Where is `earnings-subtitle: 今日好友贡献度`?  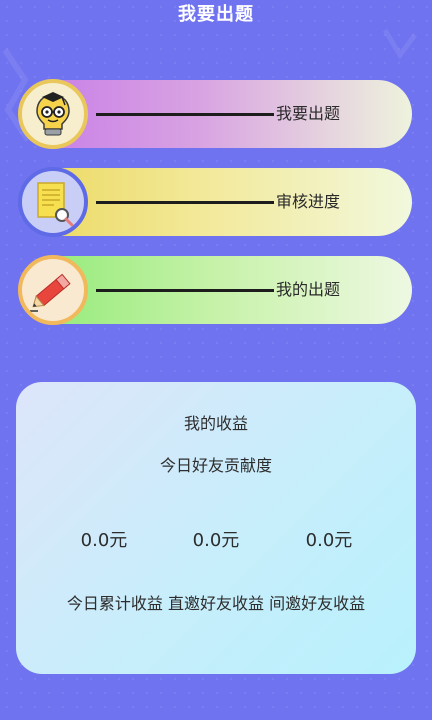
earnings-subtitle: 今日好友贡献度 is located at coordinates (215, 465).